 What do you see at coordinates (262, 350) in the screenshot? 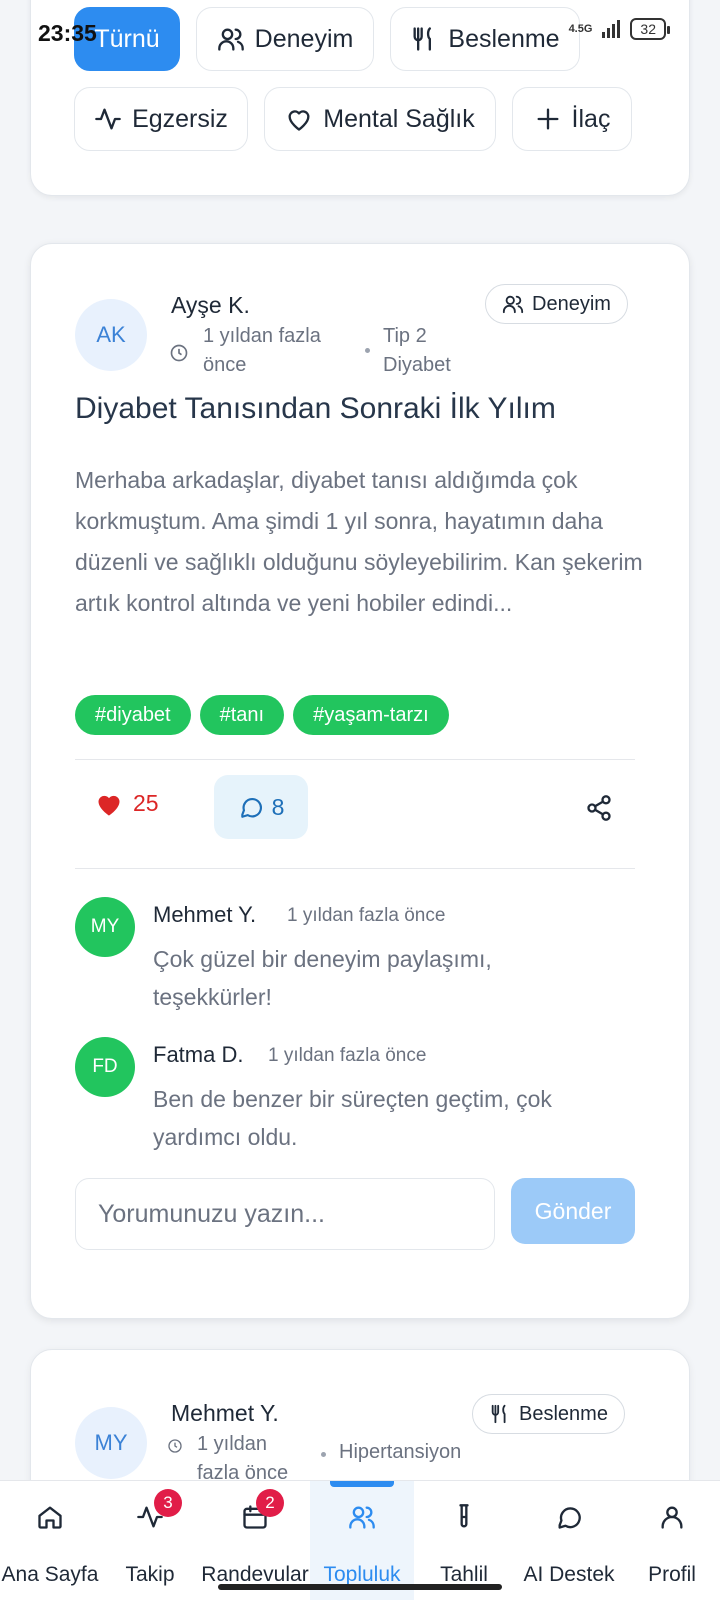
I see `post-time: 1 yıldan fazla önce` at bounding box center [262, 350].